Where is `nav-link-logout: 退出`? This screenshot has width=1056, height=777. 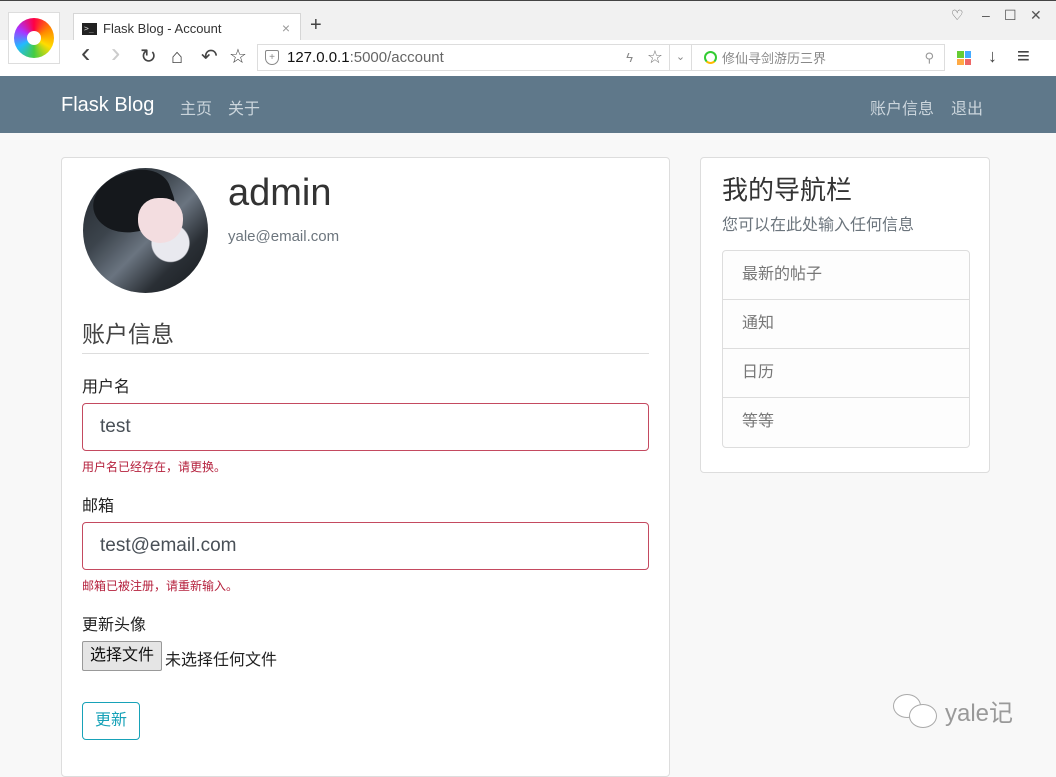 nav-link-logout: 退出 is located at coordinates (967, 107).